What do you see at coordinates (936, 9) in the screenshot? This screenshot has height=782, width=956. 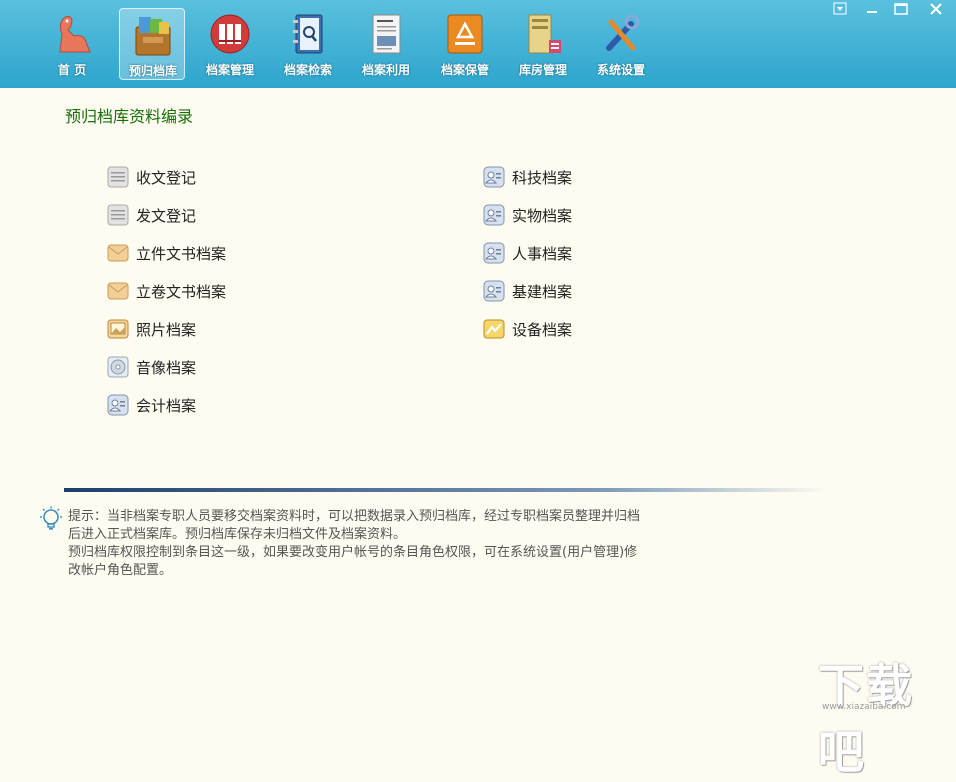 I see `close-icon` at bounding box center [936, 9].